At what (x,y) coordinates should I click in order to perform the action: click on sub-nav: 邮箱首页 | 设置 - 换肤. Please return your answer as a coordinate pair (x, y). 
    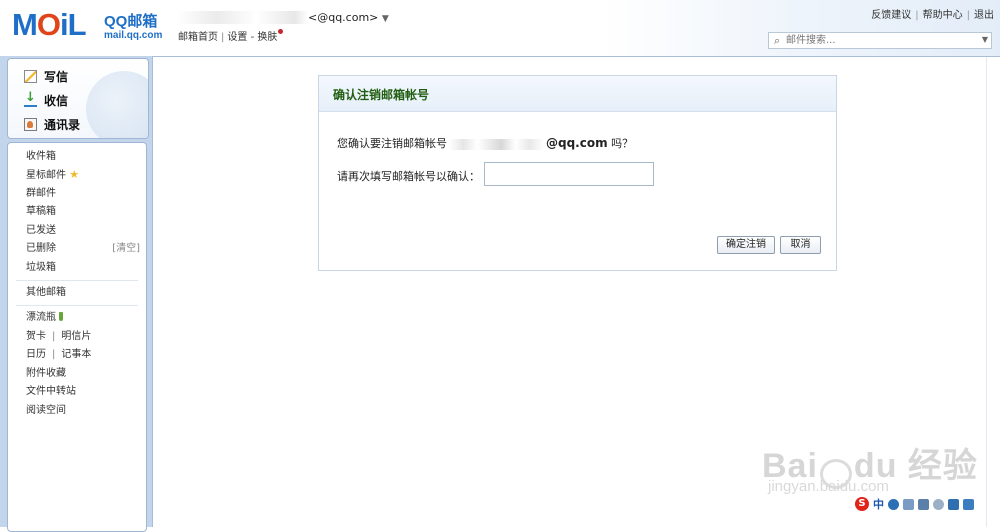
    Looking at the image, I should click on (231, 35).